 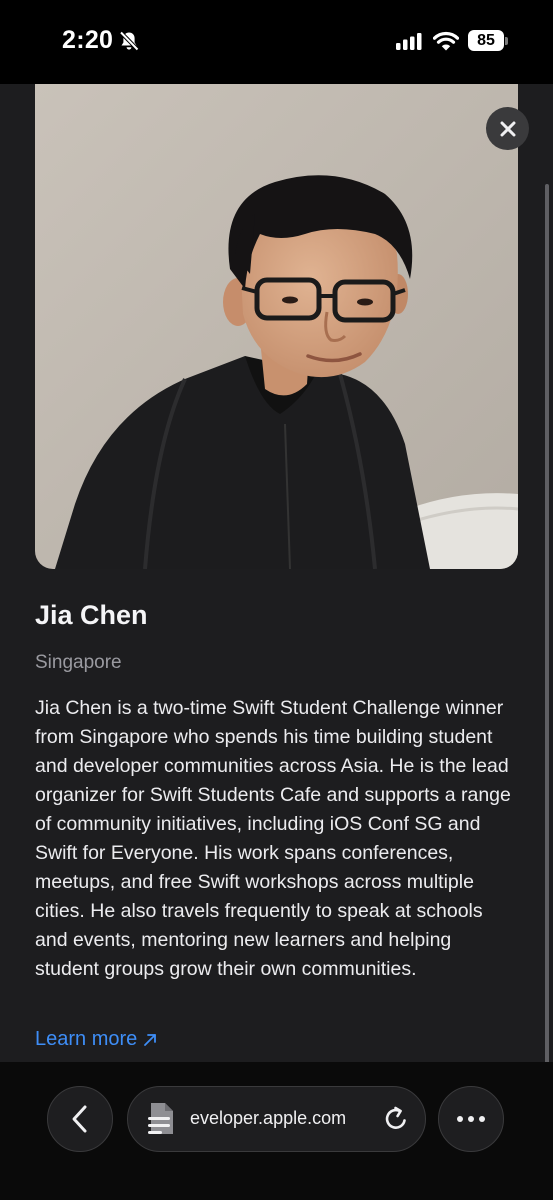 I want to click on reload-icon, so click(x=396, y=1119).